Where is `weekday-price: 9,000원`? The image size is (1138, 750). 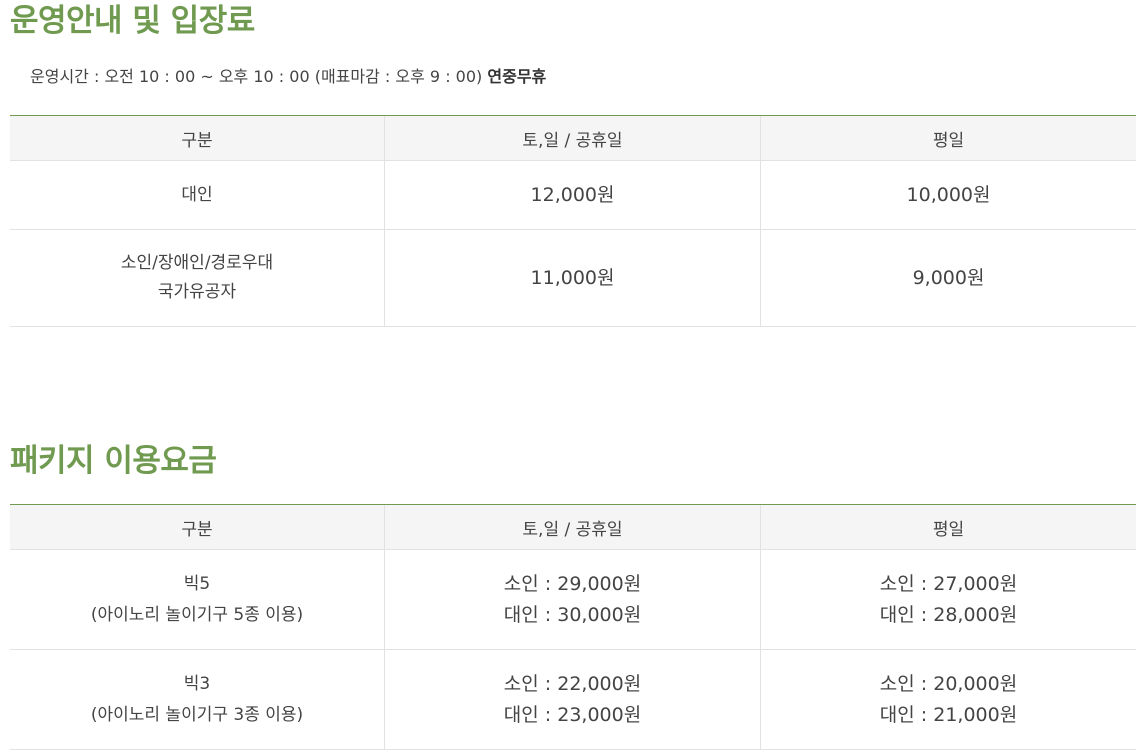
weekday-price: 9,000원 is located at coordinates (948, 278).